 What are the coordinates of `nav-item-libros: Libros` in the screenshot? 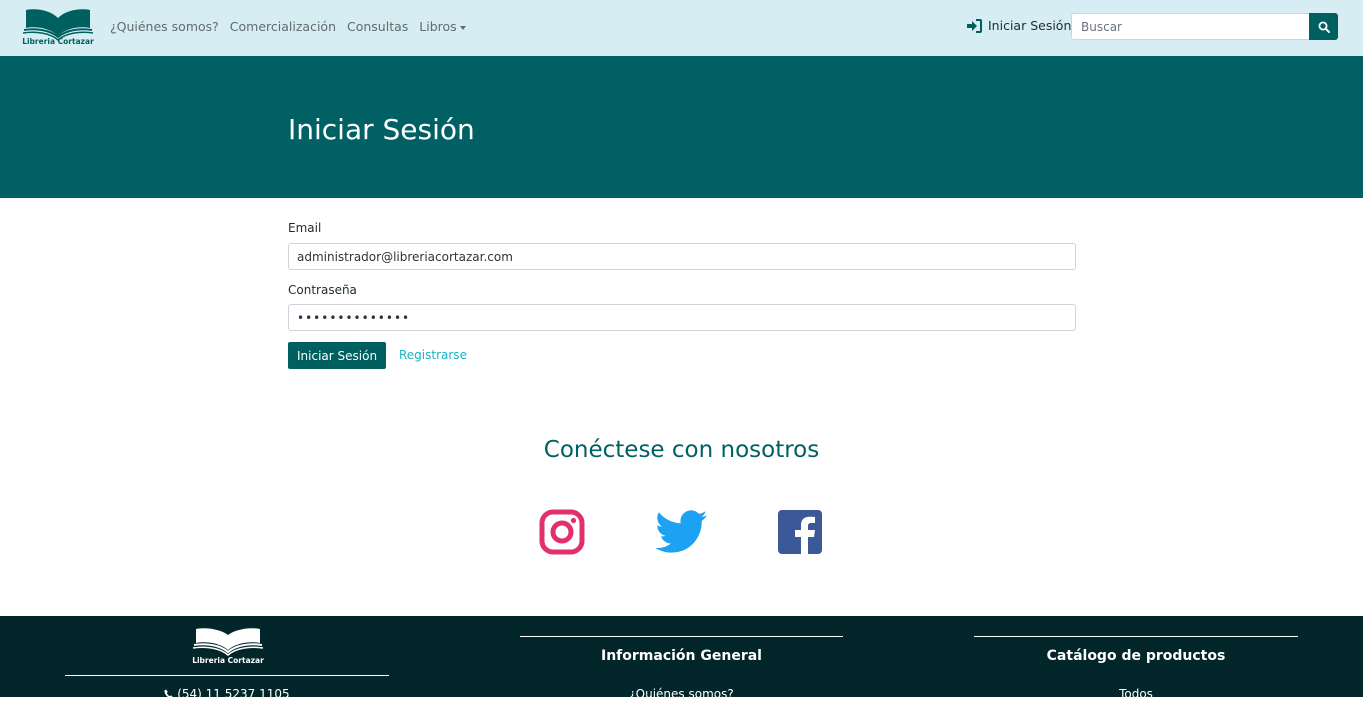 It's located at (442, 26).